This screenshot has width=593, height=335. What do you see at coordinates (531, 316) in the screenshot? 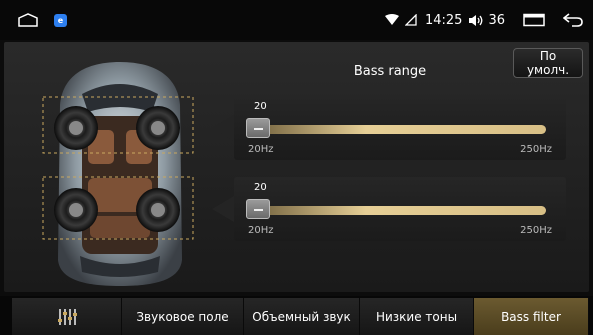
I see `tab-bass-filter: Bass filter` at bounding box center [531, 316].